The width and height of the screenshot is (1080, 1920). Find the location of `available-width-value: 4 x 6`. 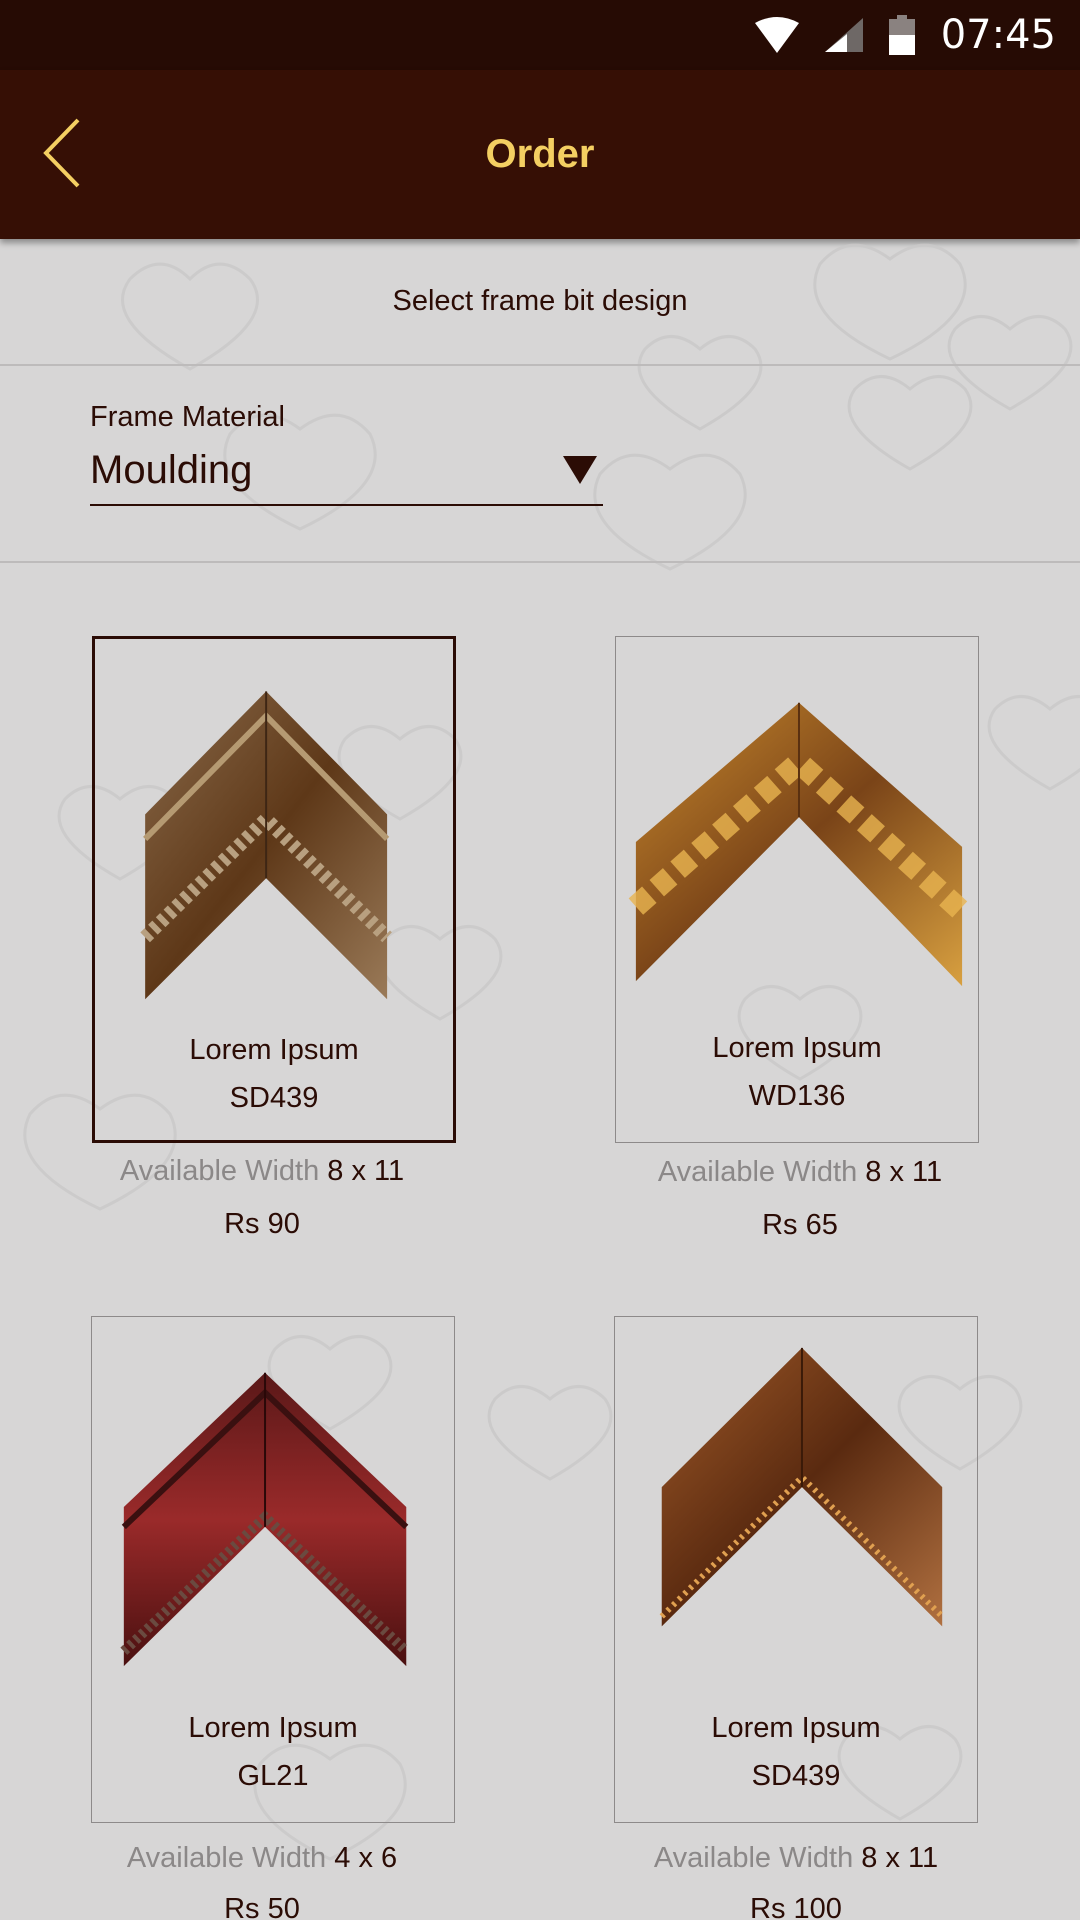

available-width-value: 4 x 6 is located at coordinates (366, 1858).